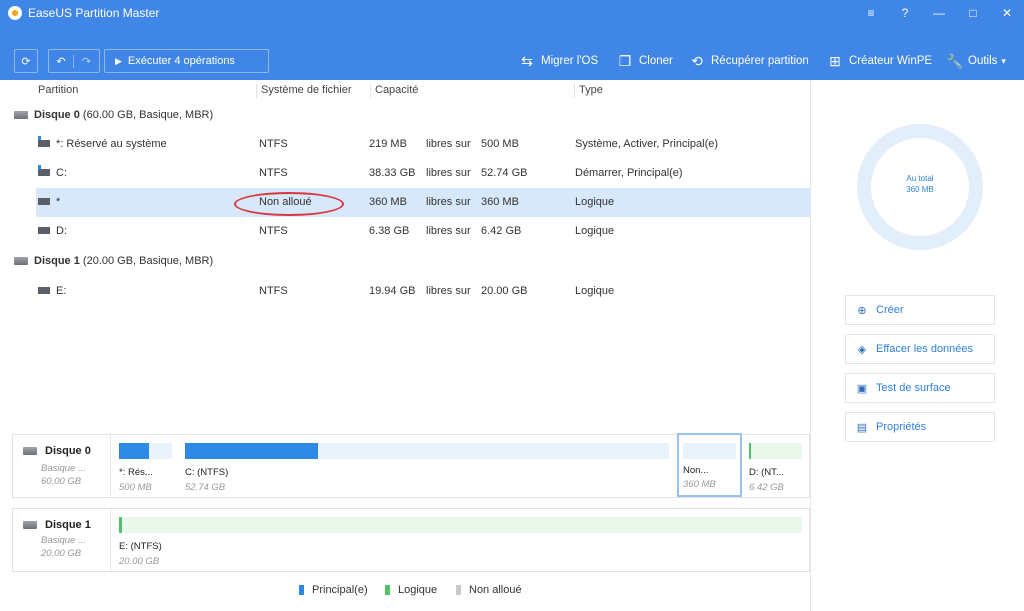 The image size is (1024, 611). I want to click on disk-row-0: Disque 0 (60.00 GB, Basique, MBR), so click(405, 115).